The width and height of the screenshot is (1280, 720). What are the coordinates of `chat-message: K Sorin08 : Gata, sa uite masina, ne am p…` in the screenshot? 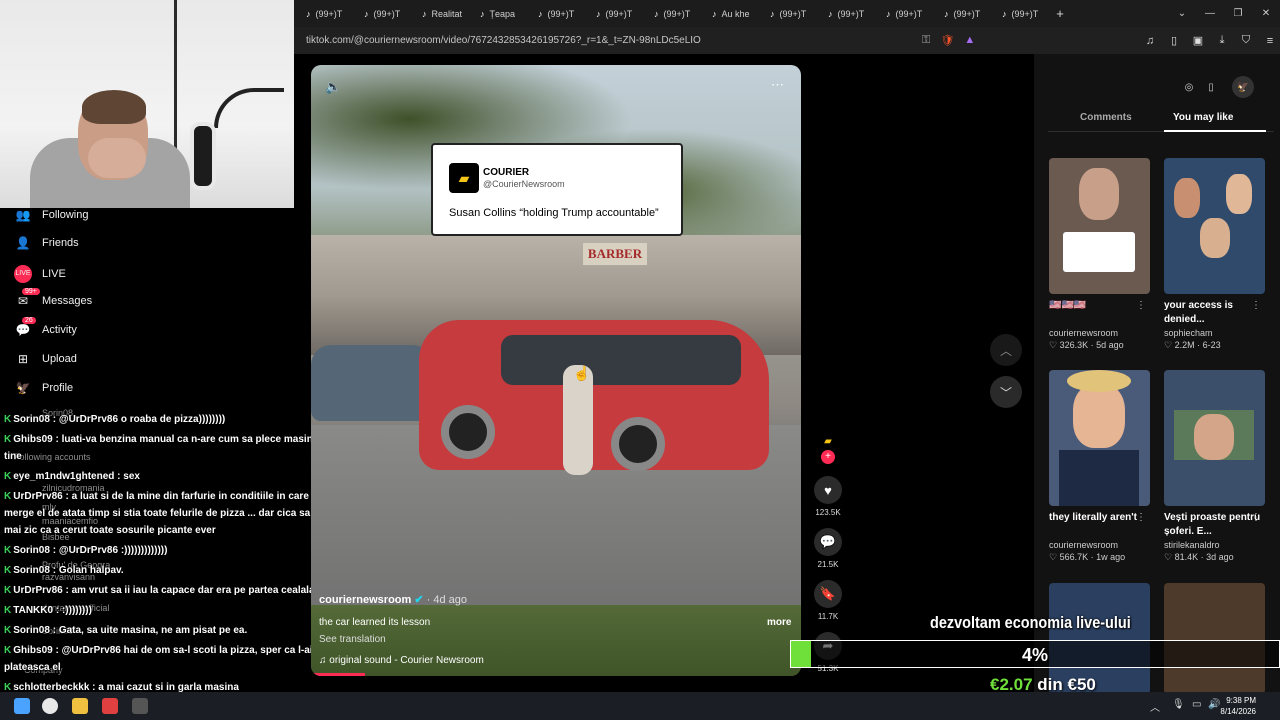 It's located at (126, 630).